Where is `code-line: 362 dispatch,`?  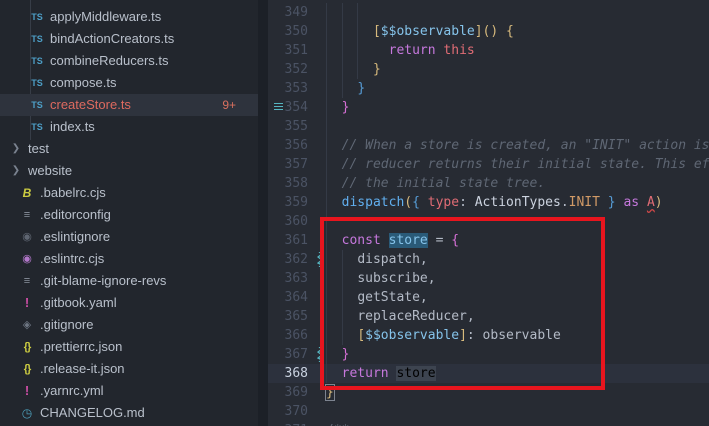
code-line: 362 dispatch, is located at coordinates (488, 259).